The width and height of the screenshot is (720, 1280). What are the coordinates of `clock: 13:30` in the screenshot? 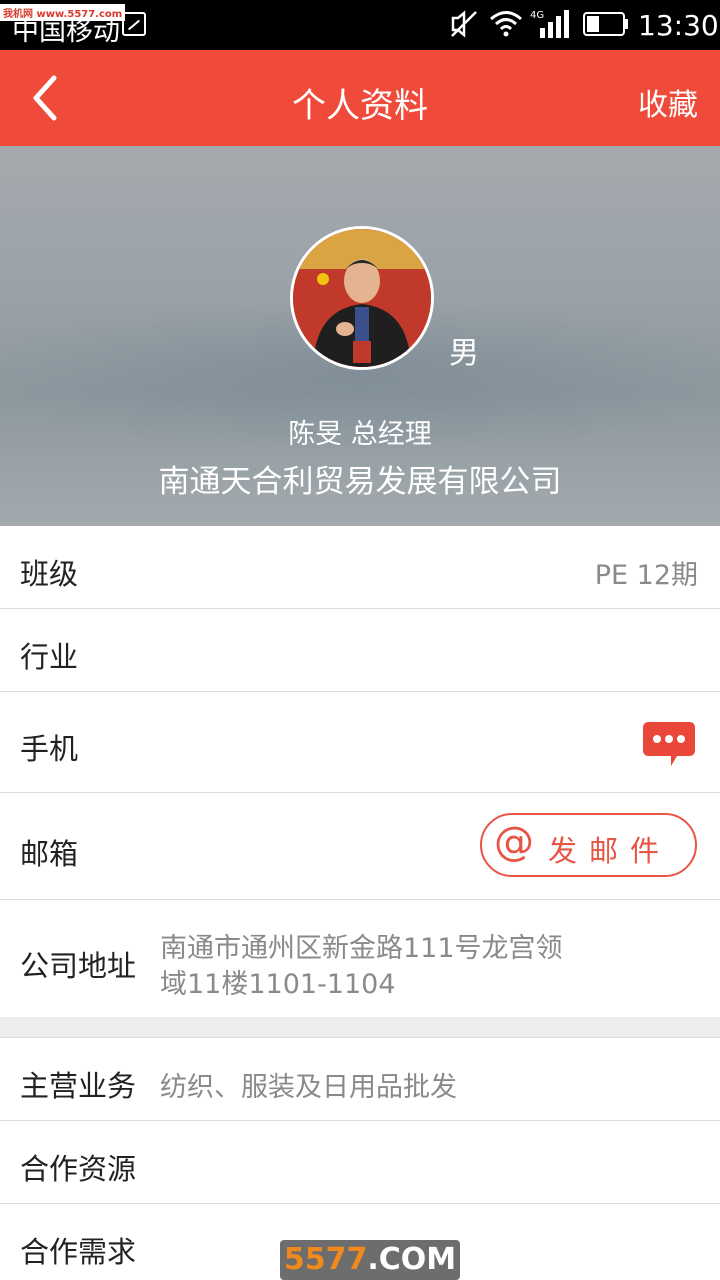 It's located at (678, 25).